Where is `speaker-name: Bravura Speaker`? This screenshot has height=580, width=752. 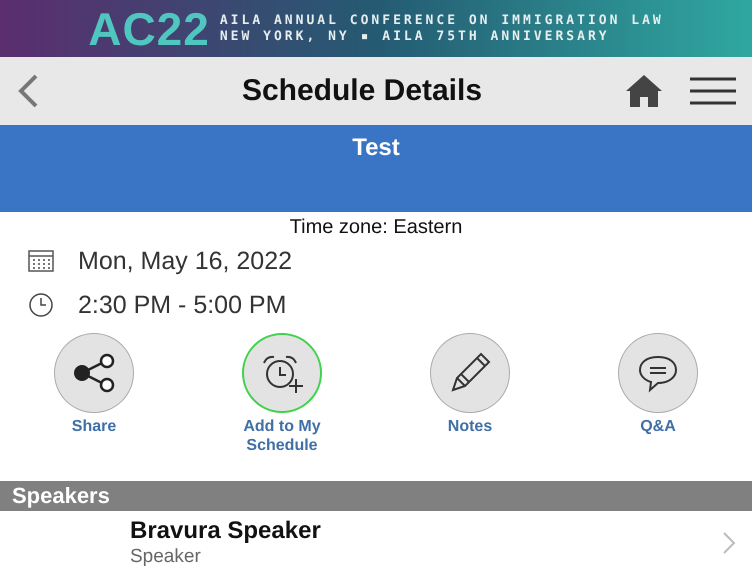 speaker-name: Bravura Speaker is located at coordinates (226, 531).